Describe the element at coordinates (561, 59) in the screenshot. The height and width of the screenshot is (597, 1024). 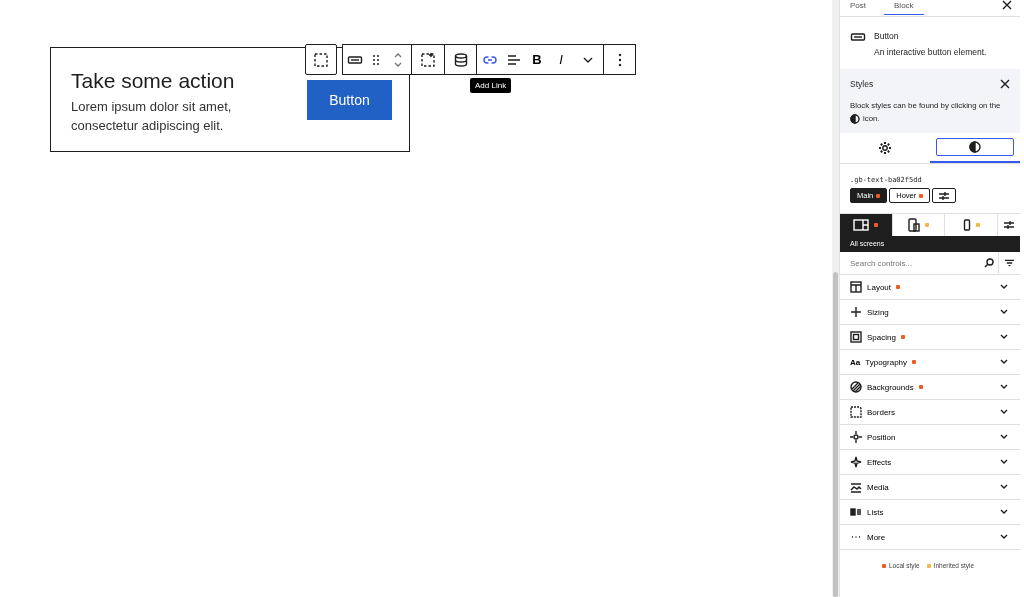
I see `italic-button: I` at that location.